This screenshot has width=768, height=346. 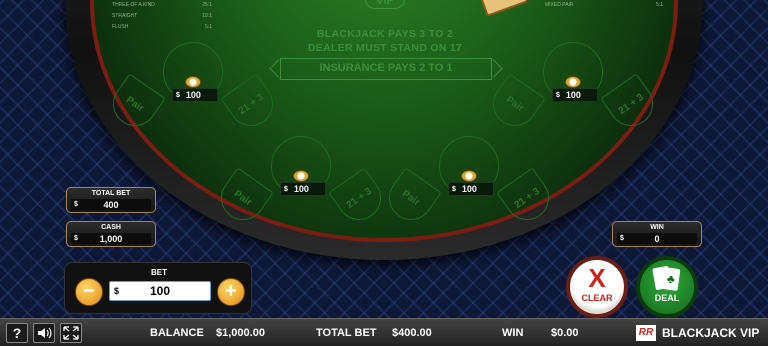 I want to click on game-title: BLACKJACK VIP, so click(x=711, y=333).